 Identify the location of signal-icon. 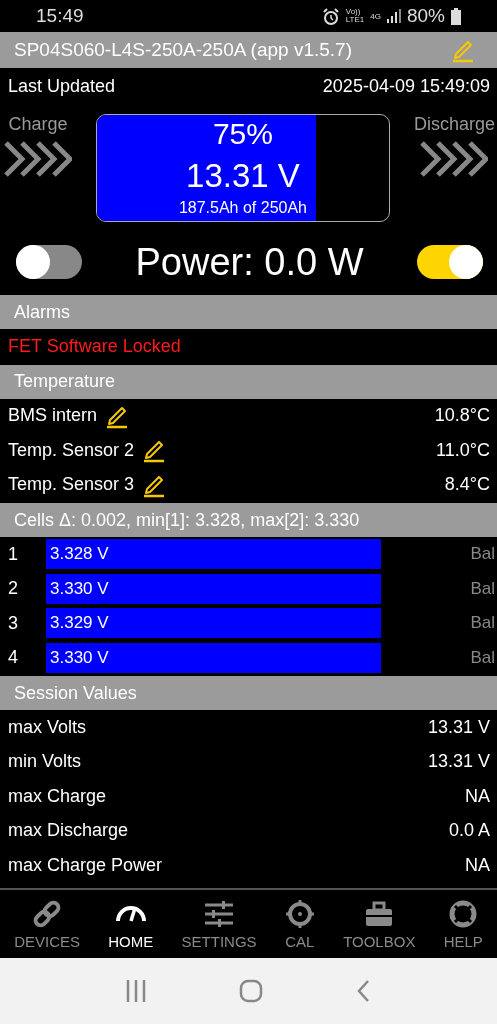
(393, 16).